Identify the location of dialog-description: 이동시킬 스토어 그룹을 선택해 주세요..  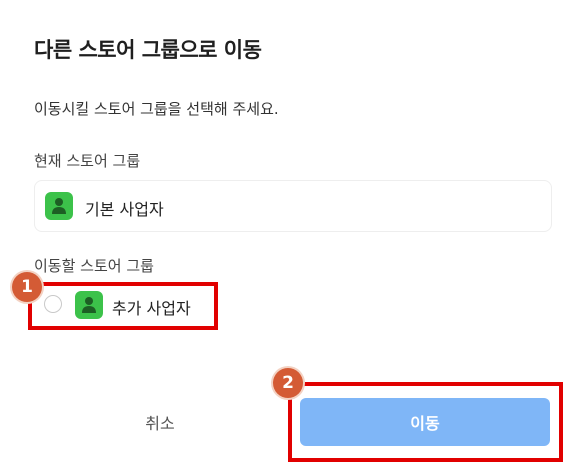
(156, 109).